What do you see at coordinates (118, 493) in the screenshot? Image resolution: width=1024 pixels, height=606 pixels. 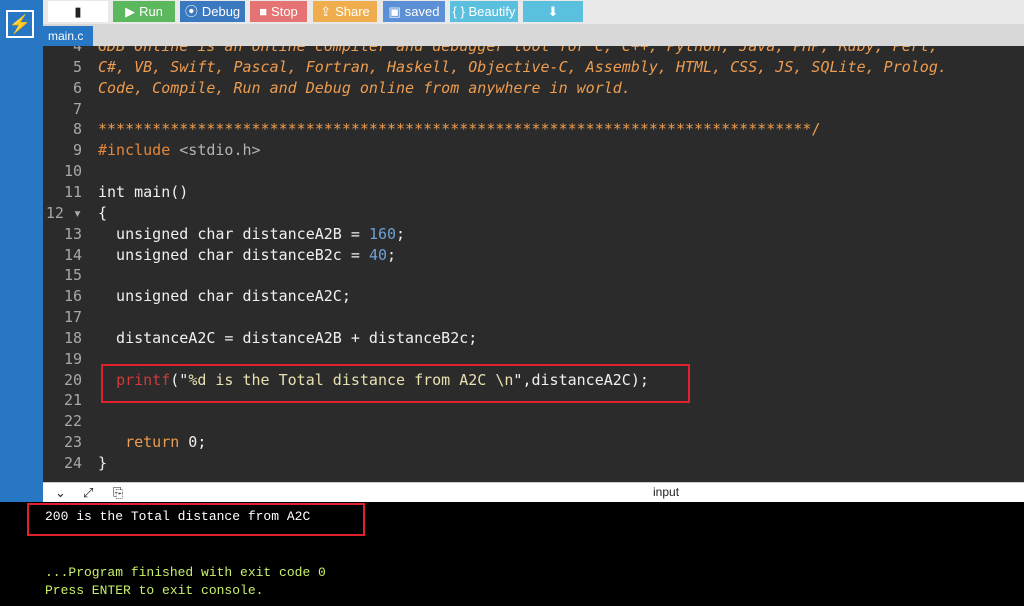 I see `copy-icon: ⎘` at bounding box center [118, 493].